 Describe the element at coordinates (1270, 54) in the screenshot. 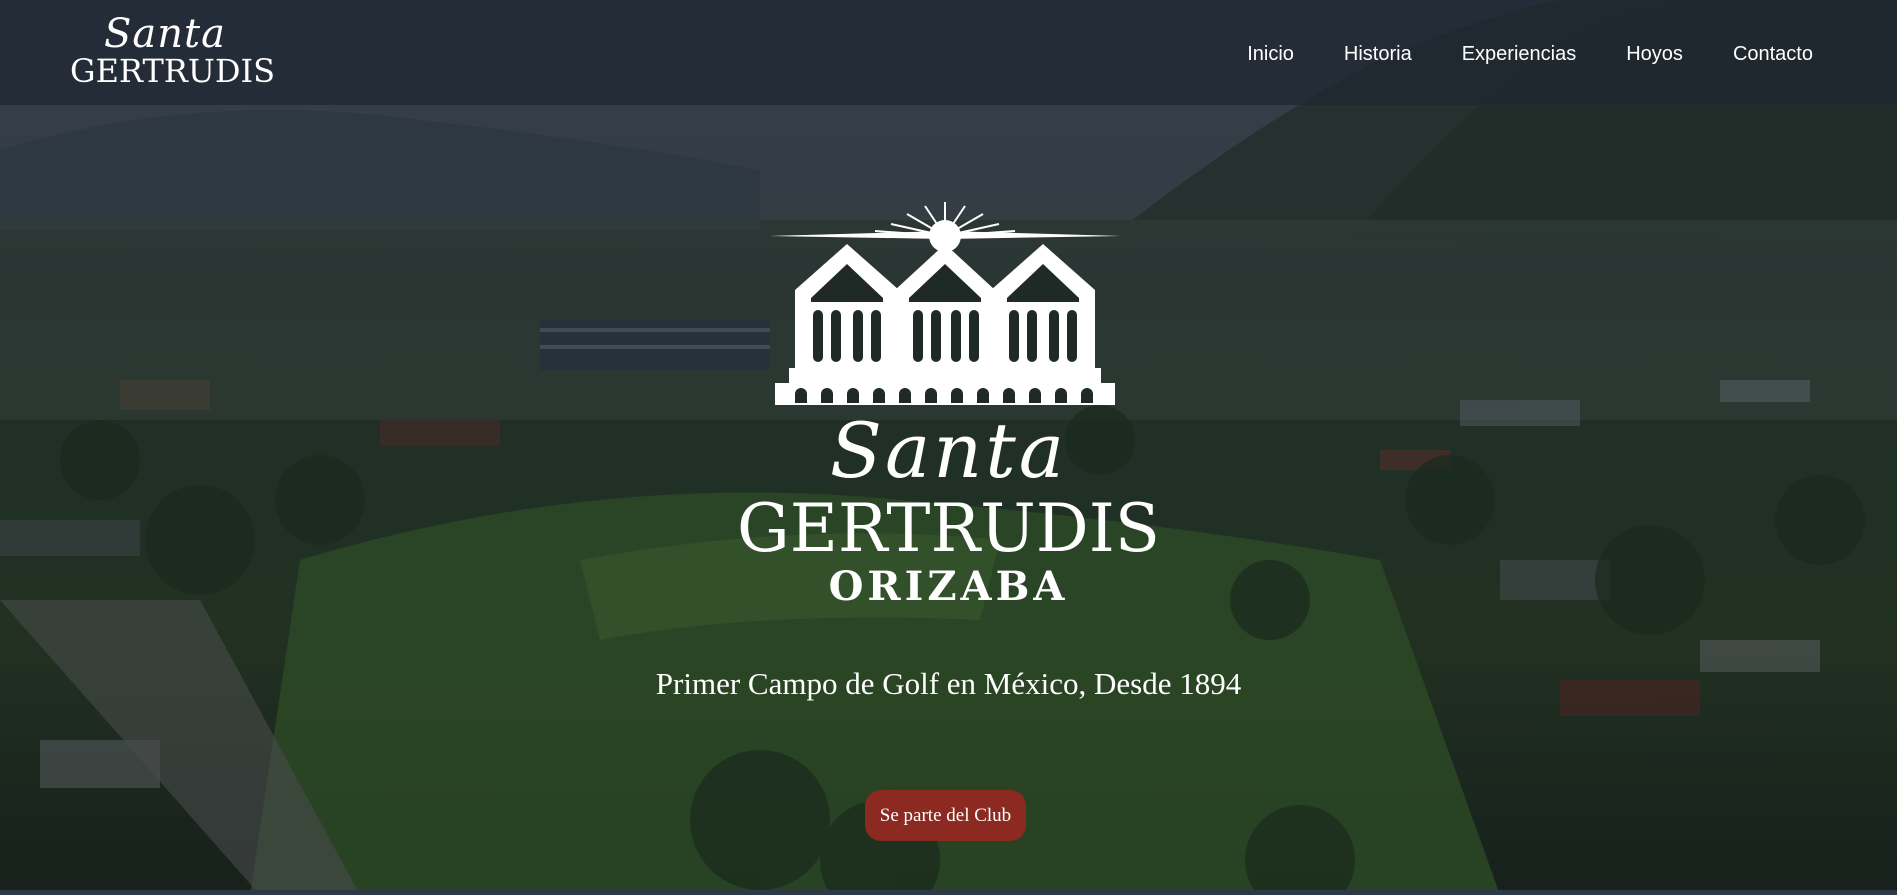

I see `nav-item-inicio: Inicio` at that location.